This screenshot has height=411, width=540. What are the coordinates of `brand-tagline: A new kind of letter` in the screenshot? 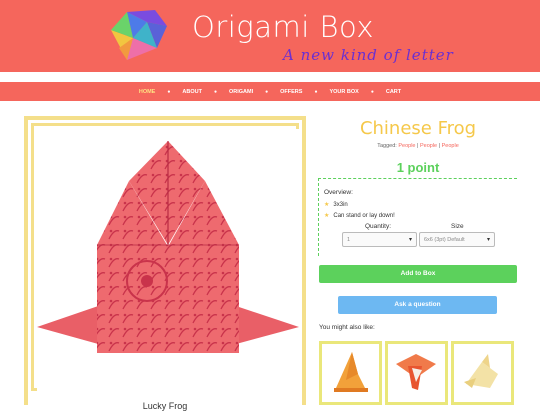 It's located at (368, 55).